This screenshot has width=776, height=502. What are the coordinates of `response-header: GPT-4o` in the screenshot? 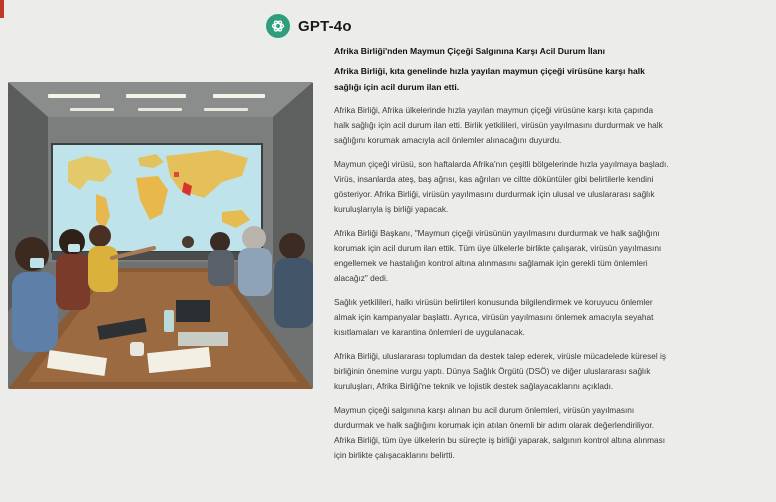 It's located at (309, 26).